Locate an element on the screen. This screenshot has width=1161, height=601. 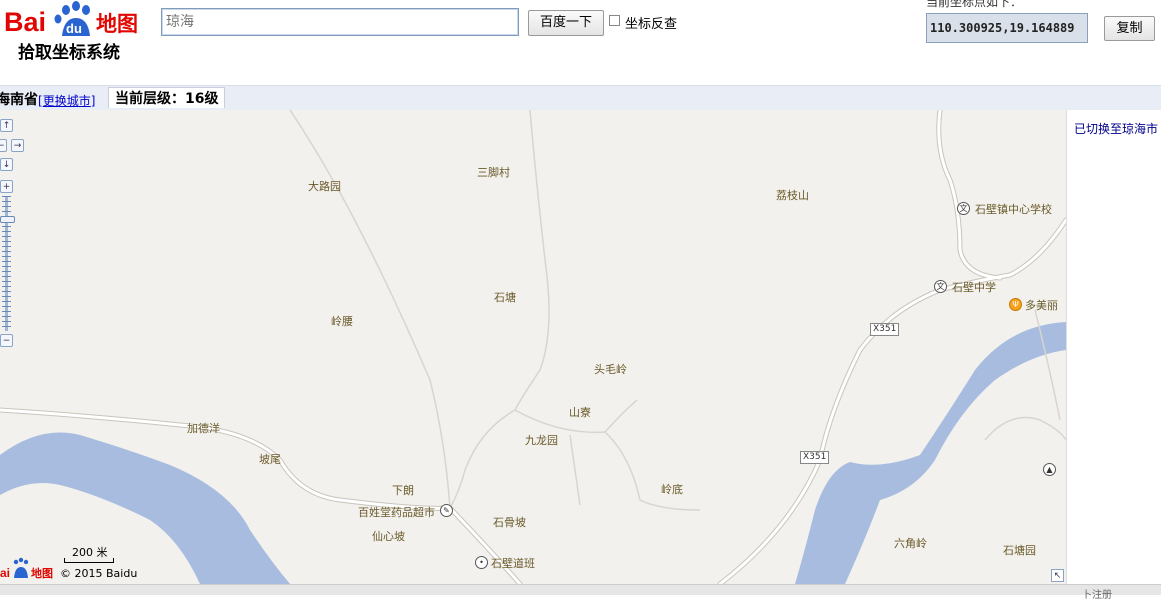
place-label: 多美丽 is located at coordinates (1041, 305).